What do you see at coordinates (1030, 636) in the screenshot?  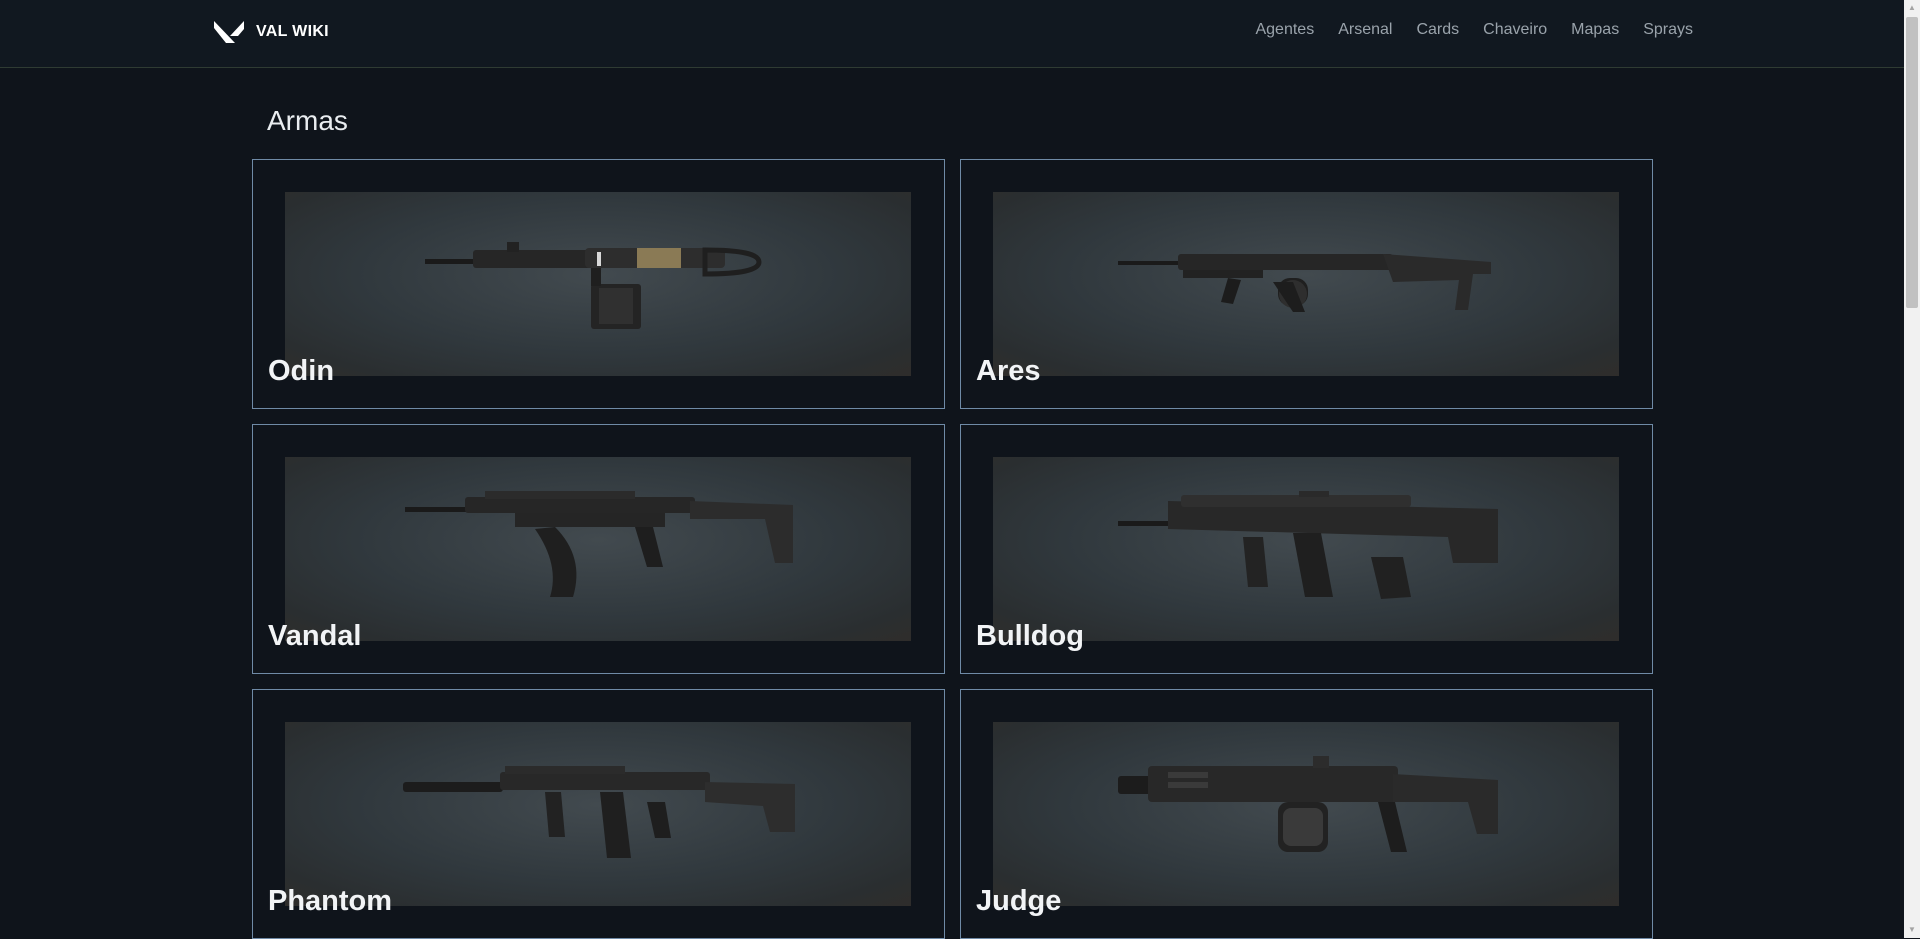 I see `weapon-name: Bulldog` at bounding box center [1030, 636].